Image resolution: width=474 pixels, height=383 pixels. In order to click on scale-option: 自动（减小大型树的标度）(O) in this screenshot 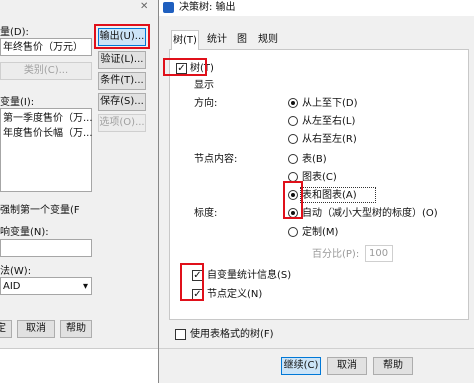, I will do `click(370, 213)`.